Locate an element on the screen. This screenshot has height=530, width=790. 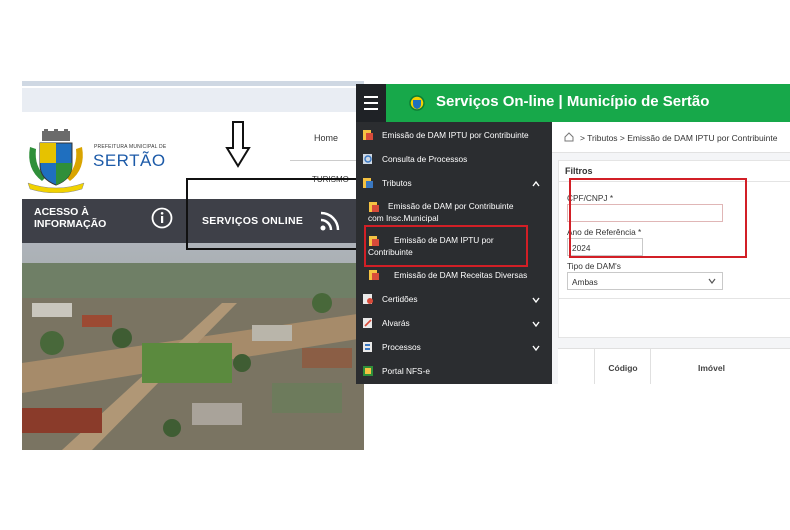
sidebar-subitem-receitas-diversas: Emissão de DAM Receitas Diversas is located at coordinates (454, 276).